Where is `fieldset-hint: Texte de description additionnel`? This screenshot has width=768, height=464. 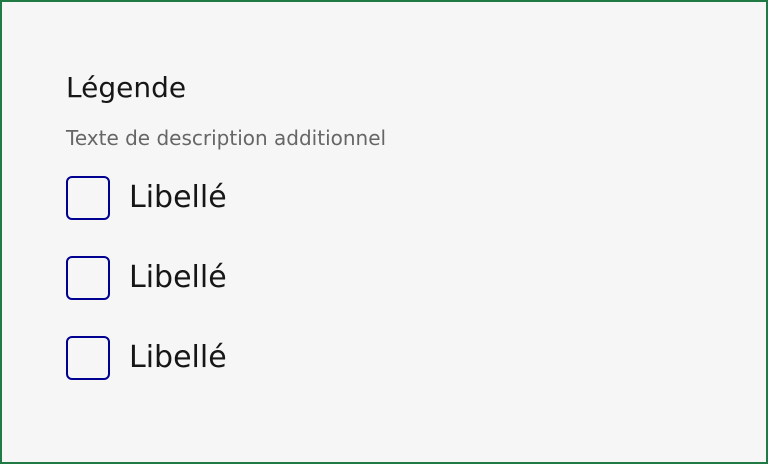 fieldset-hint: Texte de description additionnel is located at coordinates (226, 138).